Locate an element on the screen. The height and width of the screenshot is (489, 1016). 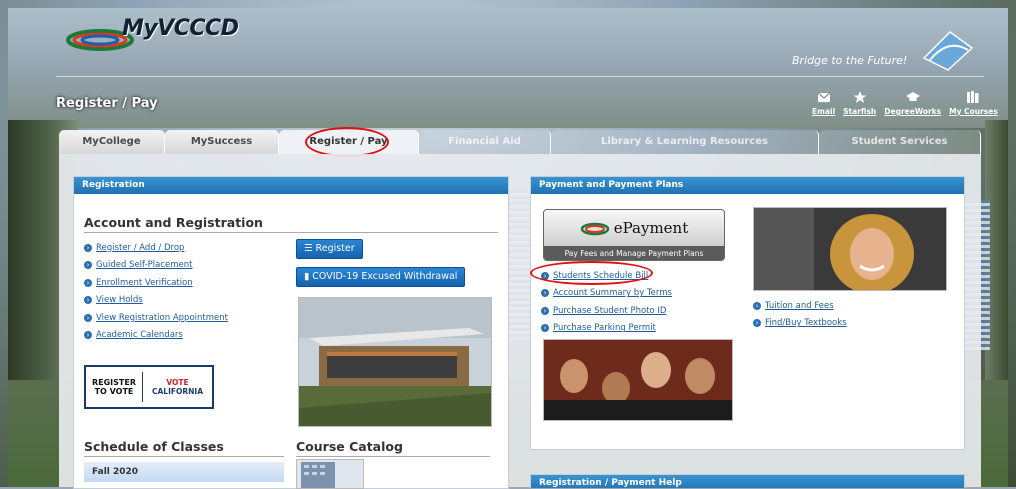
list-item: › View Holds is located at coordinates (184, 301).